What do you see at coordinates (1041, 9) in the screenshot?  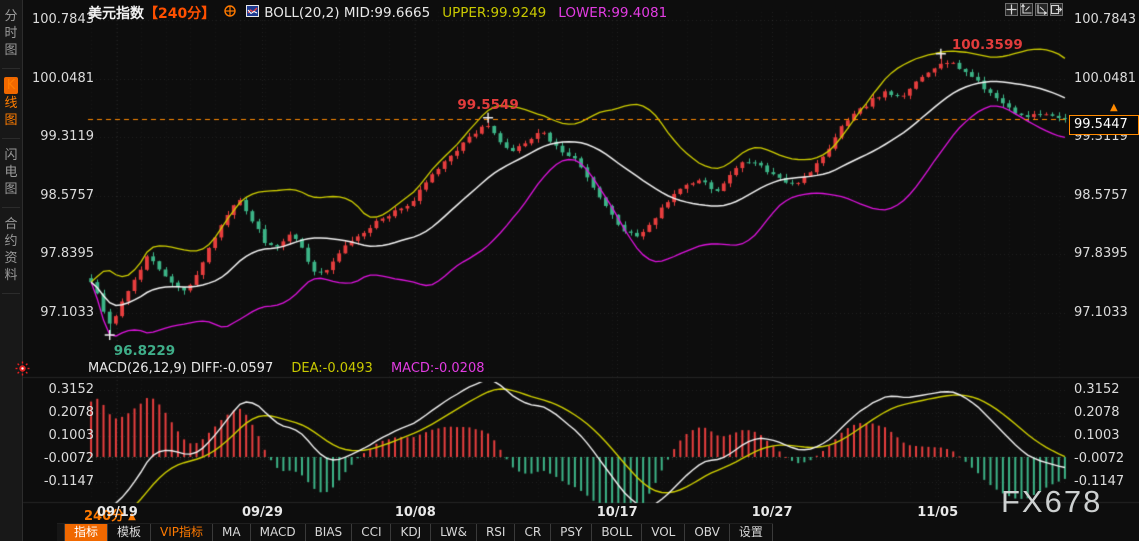 I see `axis-zoom-right-button` at bounding box center [1041, 9].